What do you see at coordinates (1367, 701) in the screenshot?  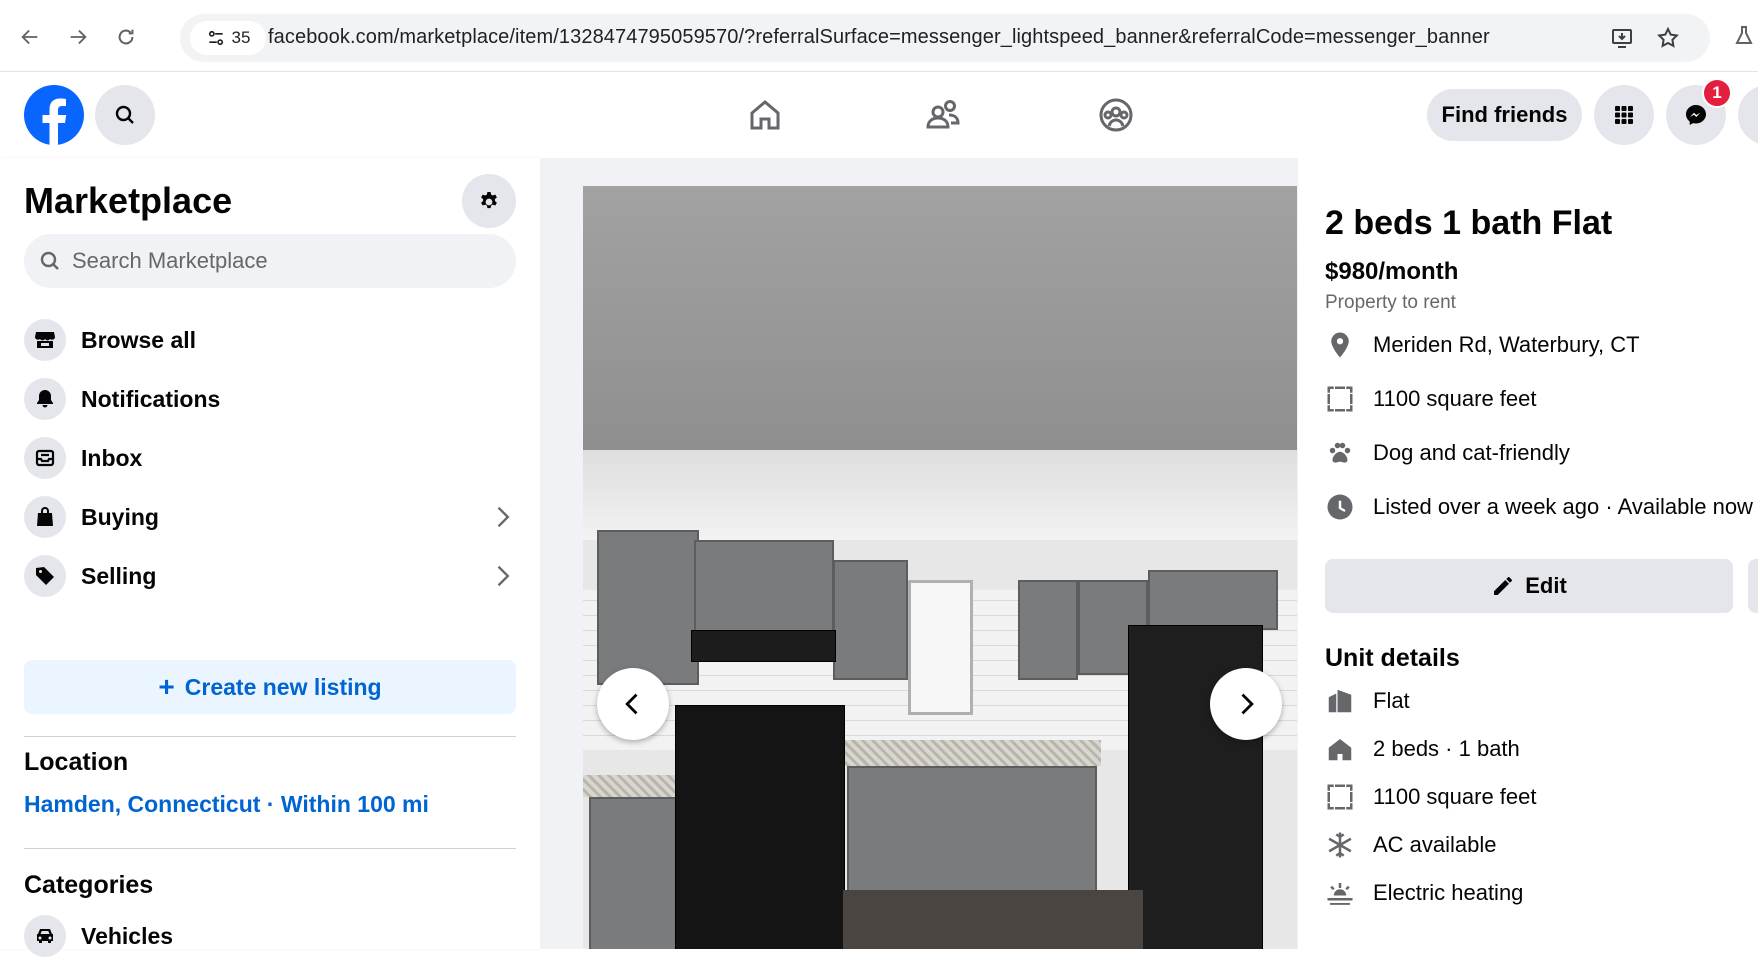 I see `unit-type-row: Flat` at bounding box center [1367, 701].